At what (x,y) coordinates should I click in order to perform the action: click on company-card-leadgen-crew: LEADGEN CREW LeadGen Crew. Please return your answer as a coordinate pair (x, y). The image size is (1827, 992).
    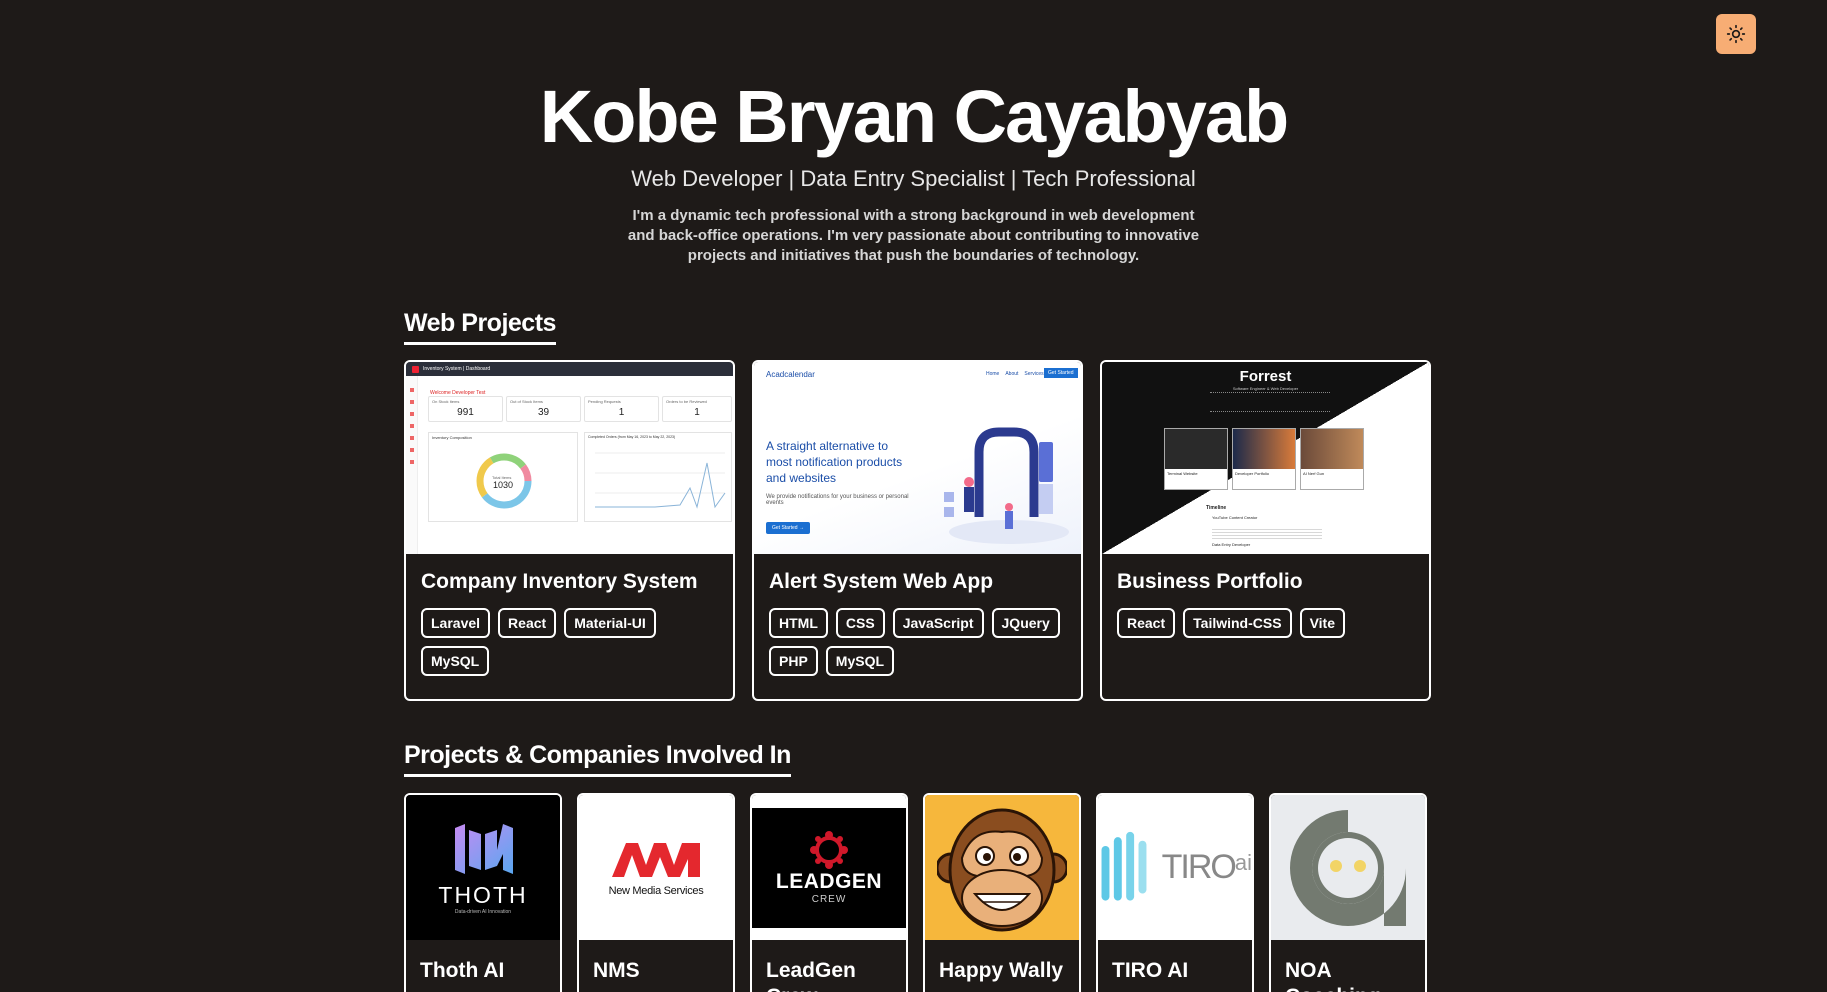
    Looking at the image, I should click on (829, 892).